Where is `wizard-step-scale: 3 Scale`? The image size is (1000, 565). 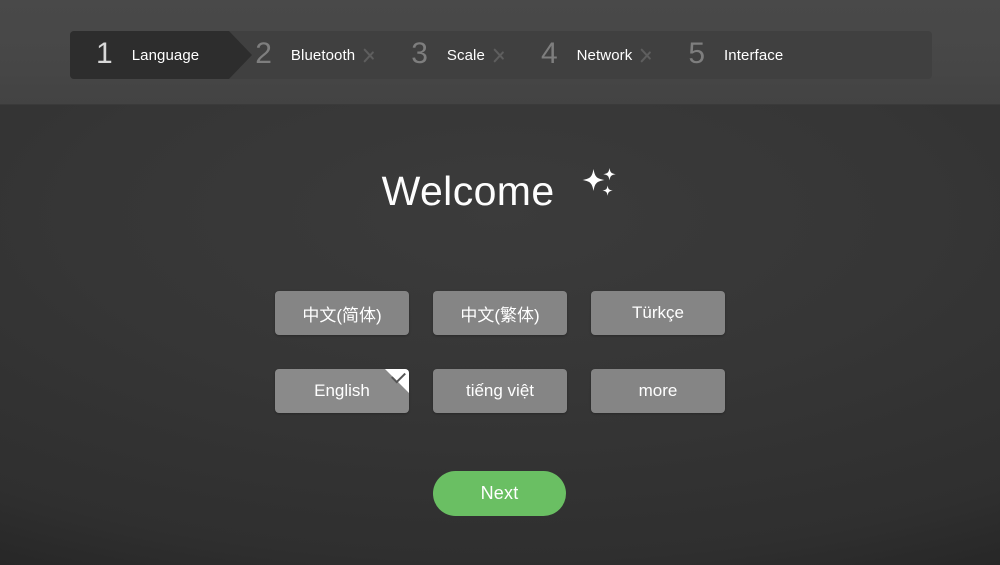 wizard-step-scale: 3 Scale is located at coordinates (450, 55).